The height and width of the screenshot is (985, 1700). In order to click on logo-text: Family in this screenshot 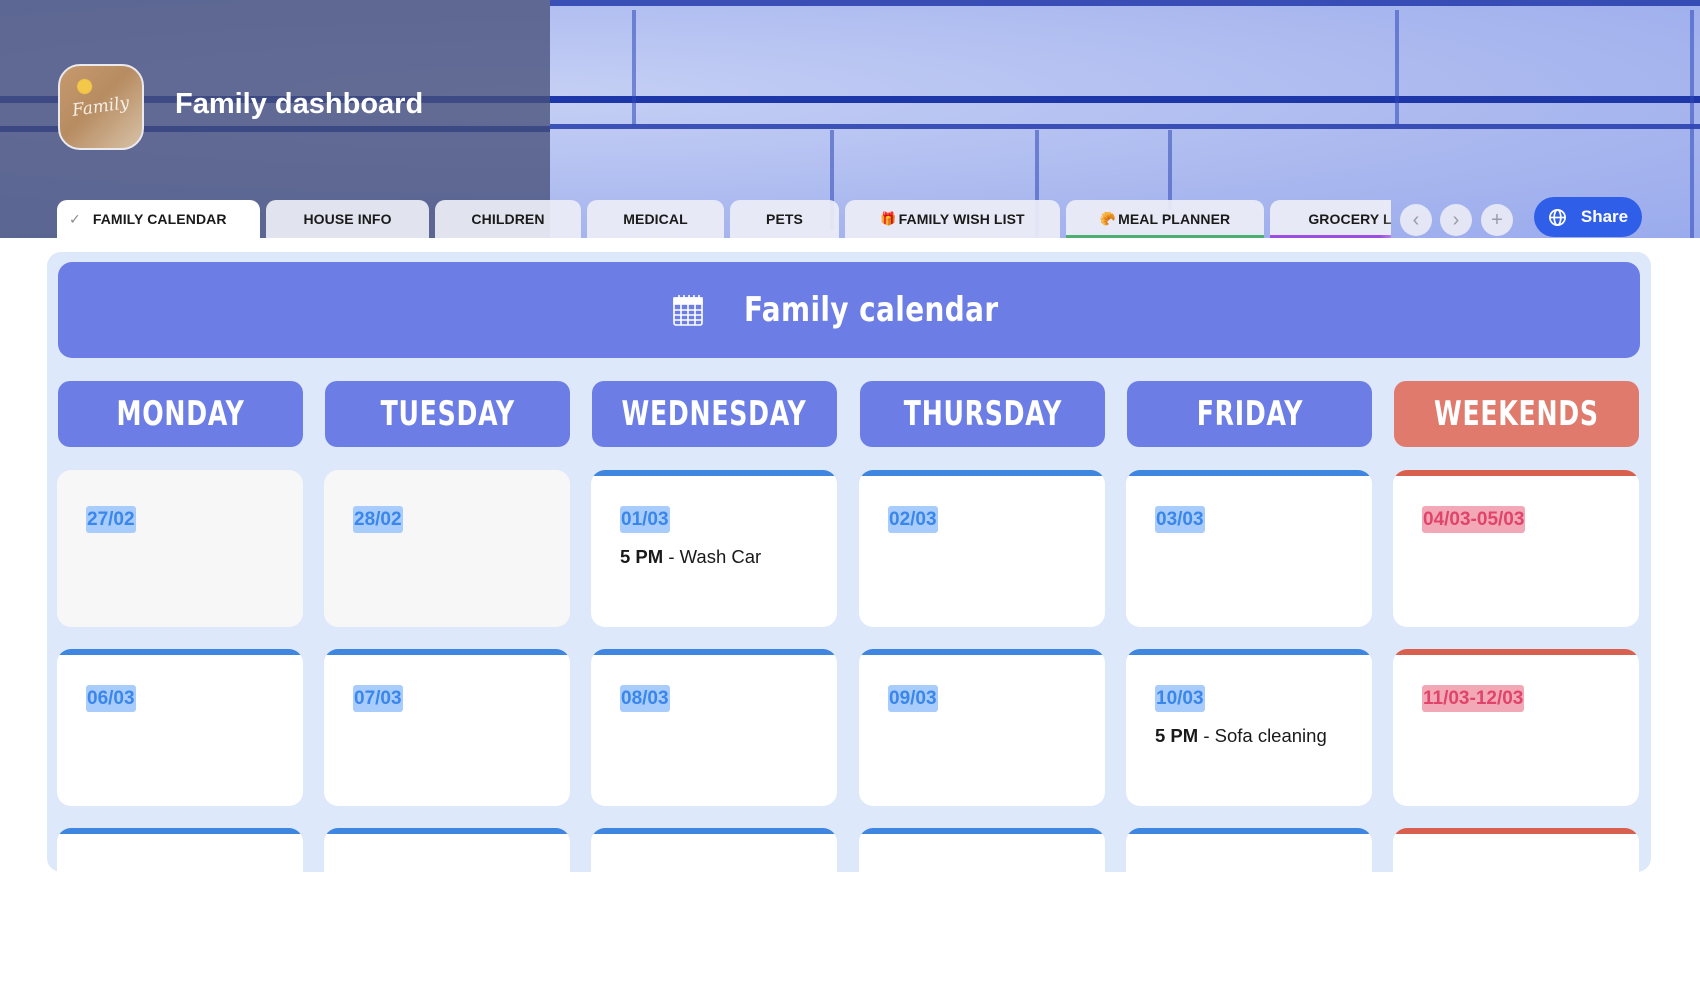, I will do `click(101, 107)`.